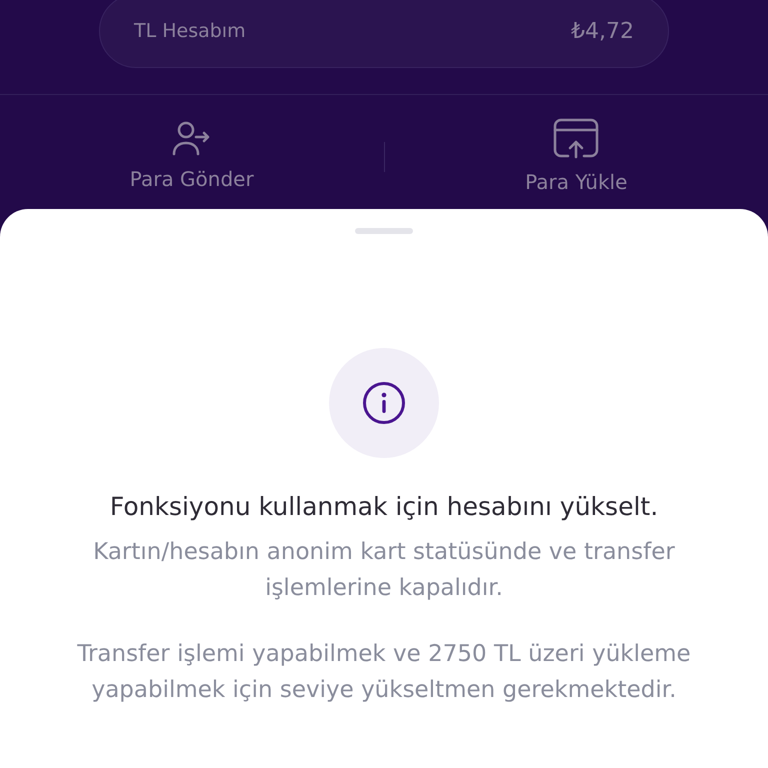 The image size is (768, 768). Describe the element at coordinates (602, 32) in the screenshot. I see `account-balance: ₺4,72` at that location.